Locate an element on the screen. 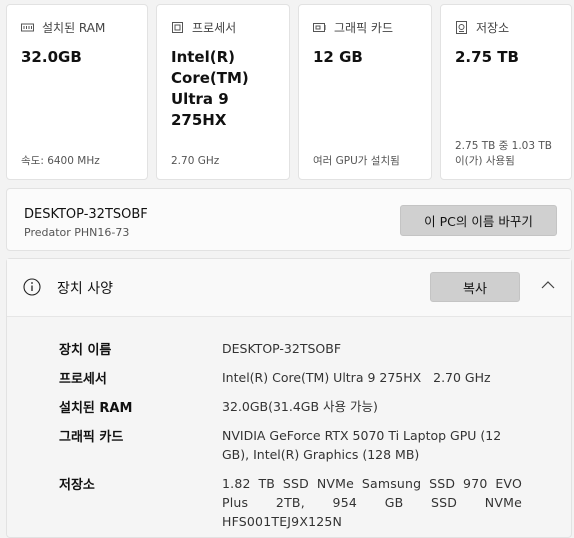 This screenshot has width=574, height=538. spec-label: 설치된 RAM is located at coordinates (96, 408).